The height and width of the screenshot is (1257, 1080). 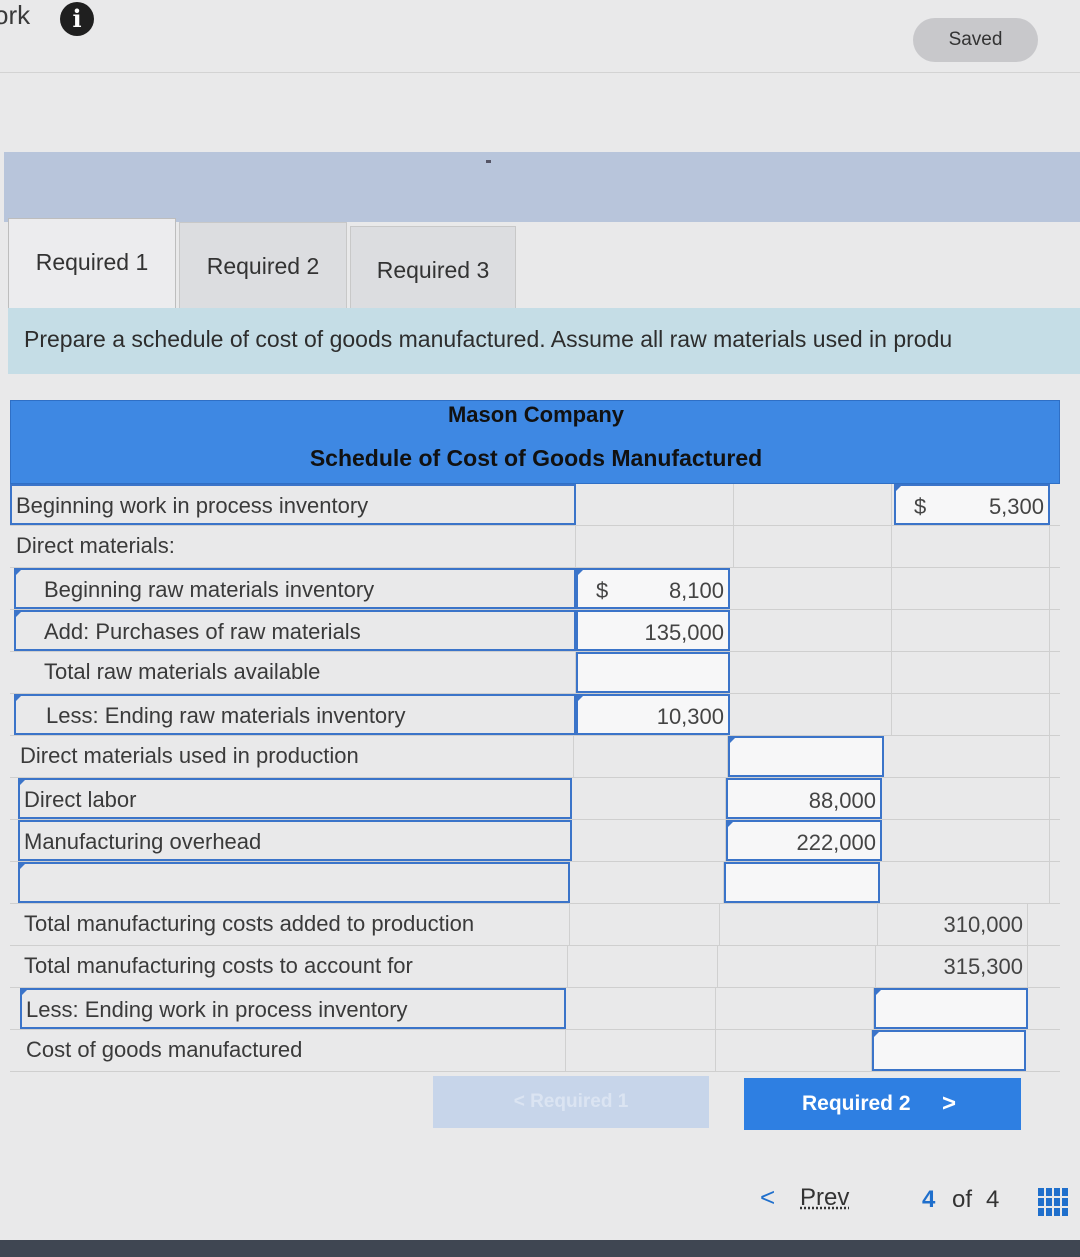 I want to click on row-label: Manufacturing overhead, so click(x=143, y=841).